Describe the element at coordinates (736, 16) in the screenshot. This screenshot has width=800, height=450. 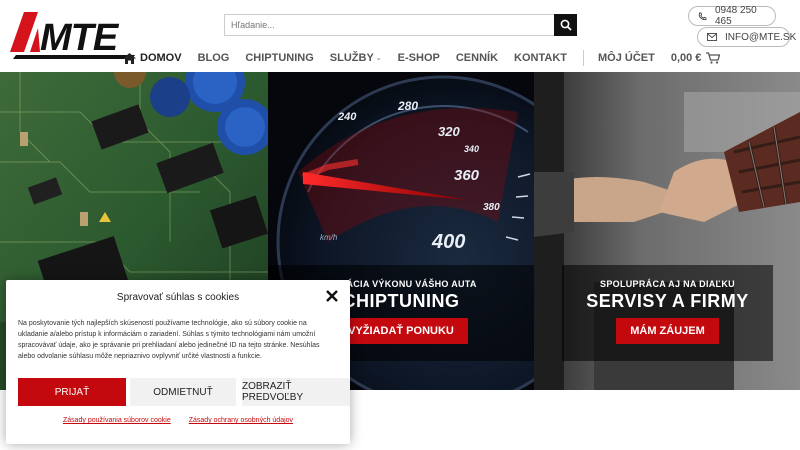
I see `phone-number: 0948 250 465` at that location.